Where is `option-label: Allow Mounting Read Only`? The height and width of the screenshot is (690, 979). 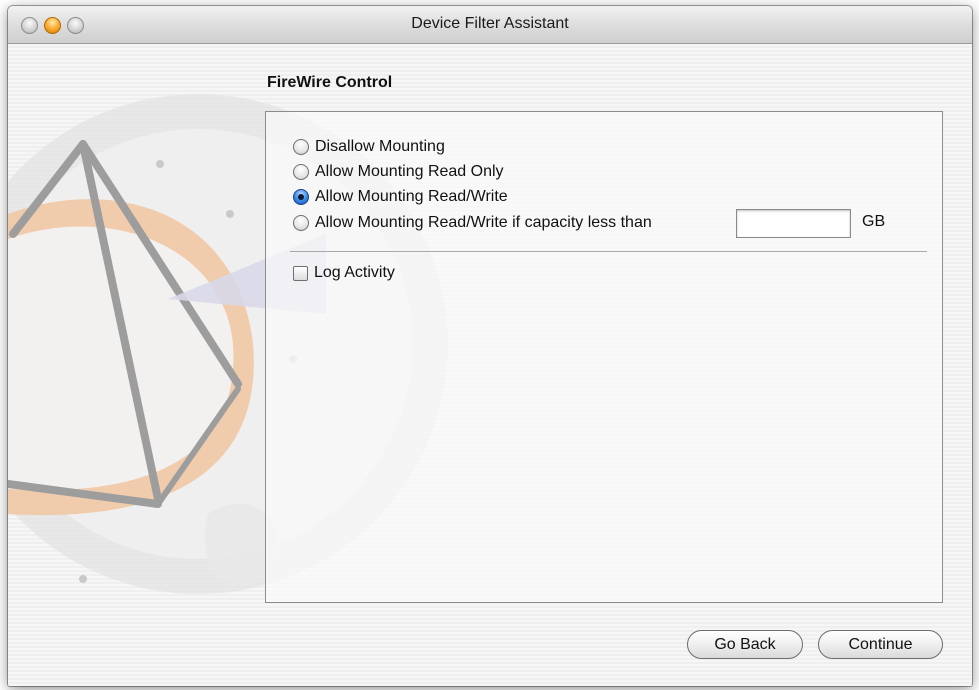
option-label: Allow Mounting Read Only is located at coordinates (409, 171).